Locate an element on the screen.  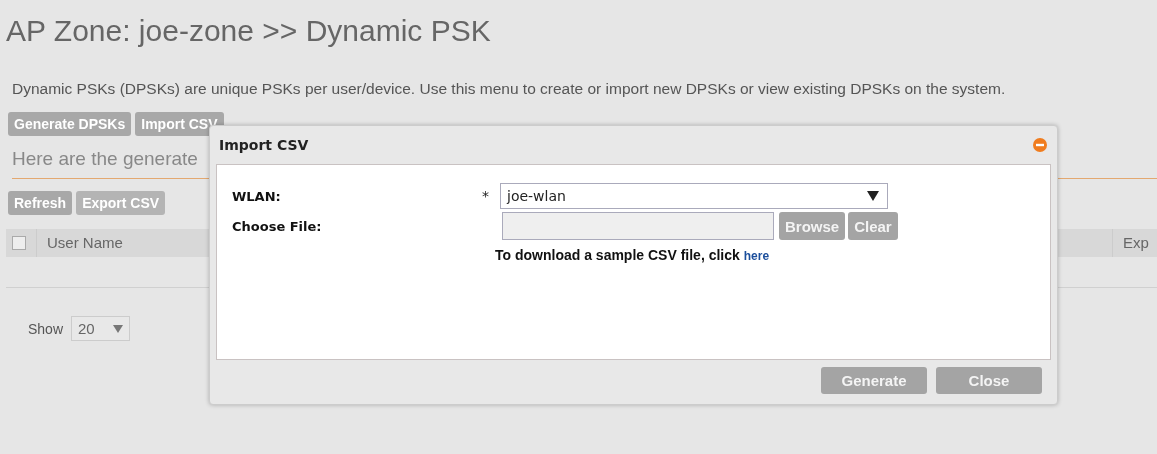
browse-button: Browse is located at coordinates (812, 226).